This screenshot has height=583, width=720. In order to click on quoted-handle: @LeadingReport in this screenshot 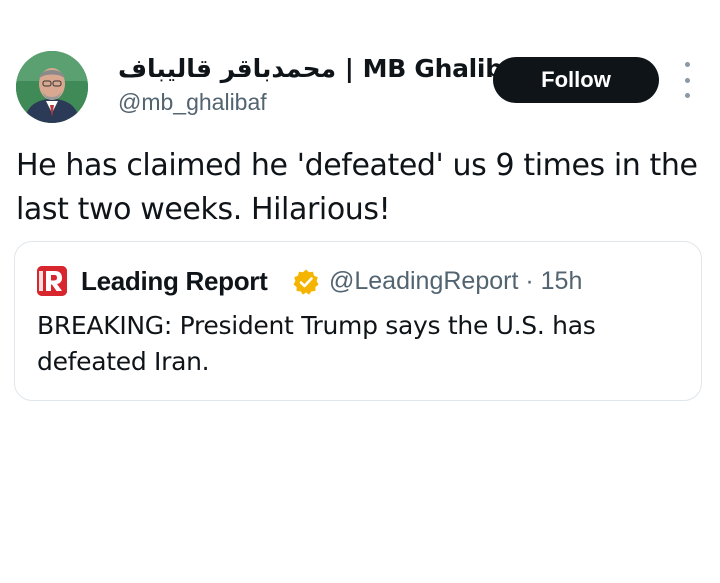, I will do `click(424, 281)`.